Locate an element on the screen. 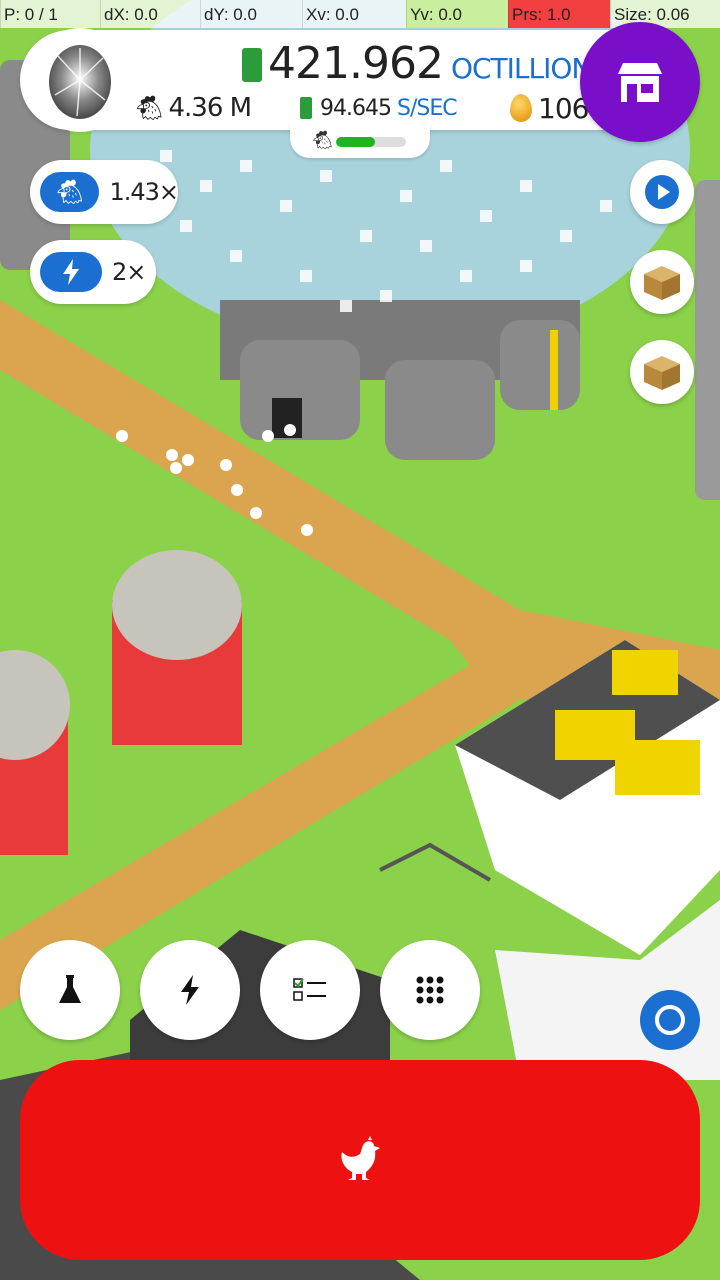 The height and width of the screenshot is (1280, 720). earning-rate: 94.645 S/SEC is located at coordinates (379, 108).